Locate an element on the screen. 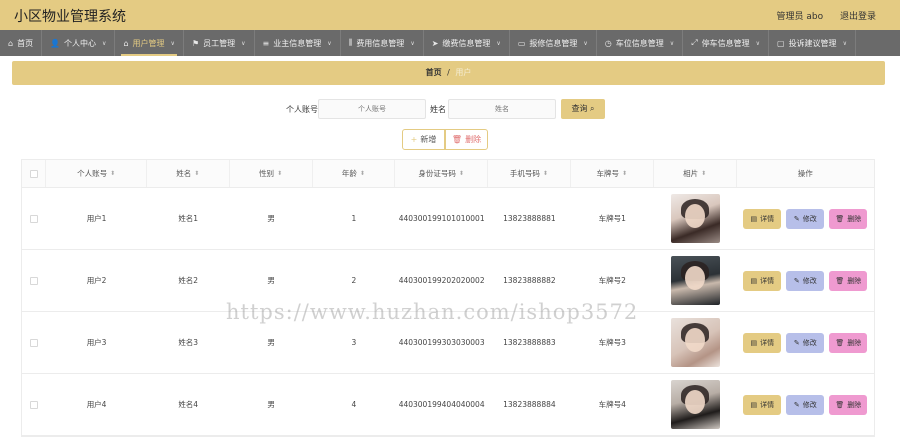  nav-item-1: 👤 个人中心 ∨ is located at coordinates (79, 43).